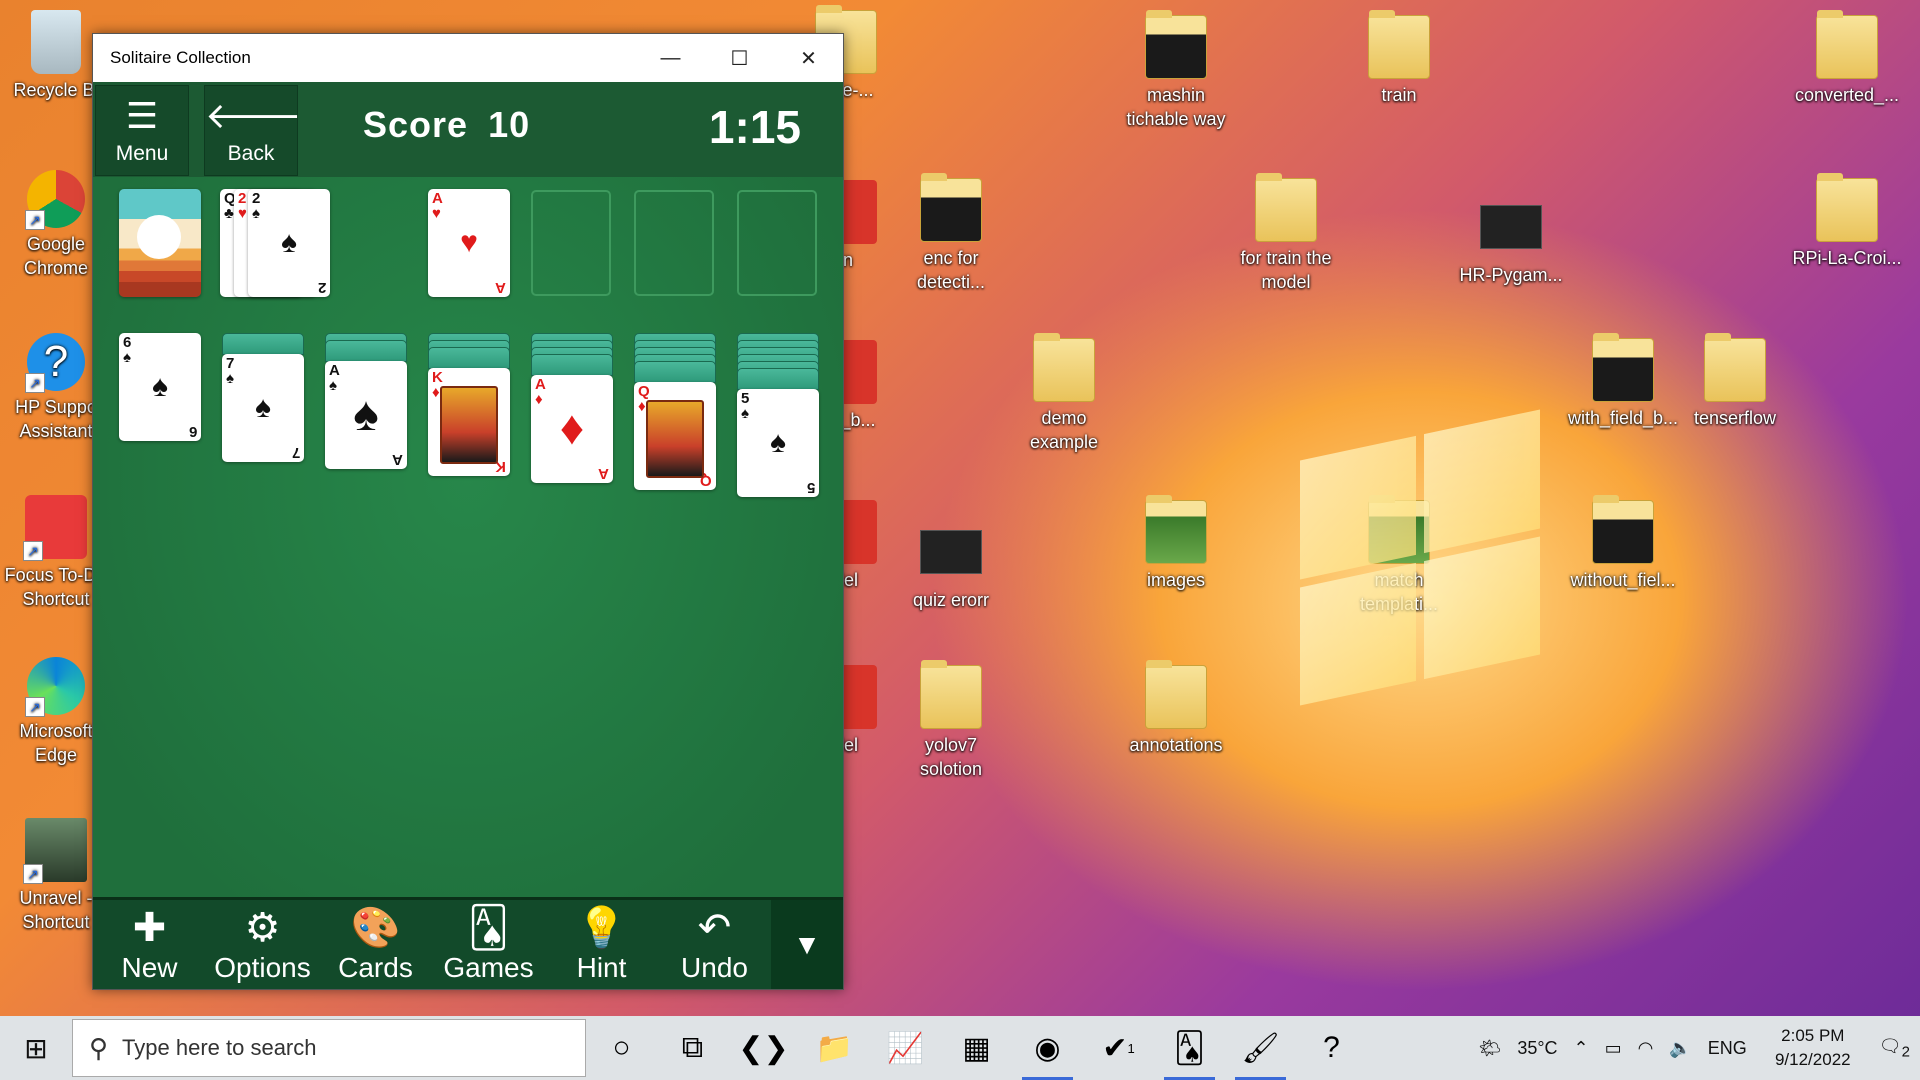 Image resolution: width=1920 pixels, height=1080 pixels. I want to click on search-box: ⚲ Type here to search, so click(329, 1048).